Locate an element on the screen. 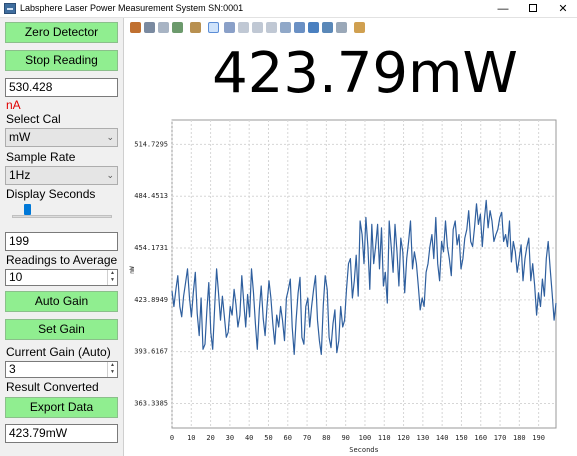 The image size is (577, 456). save-icon is located at coordinates (149, 27).